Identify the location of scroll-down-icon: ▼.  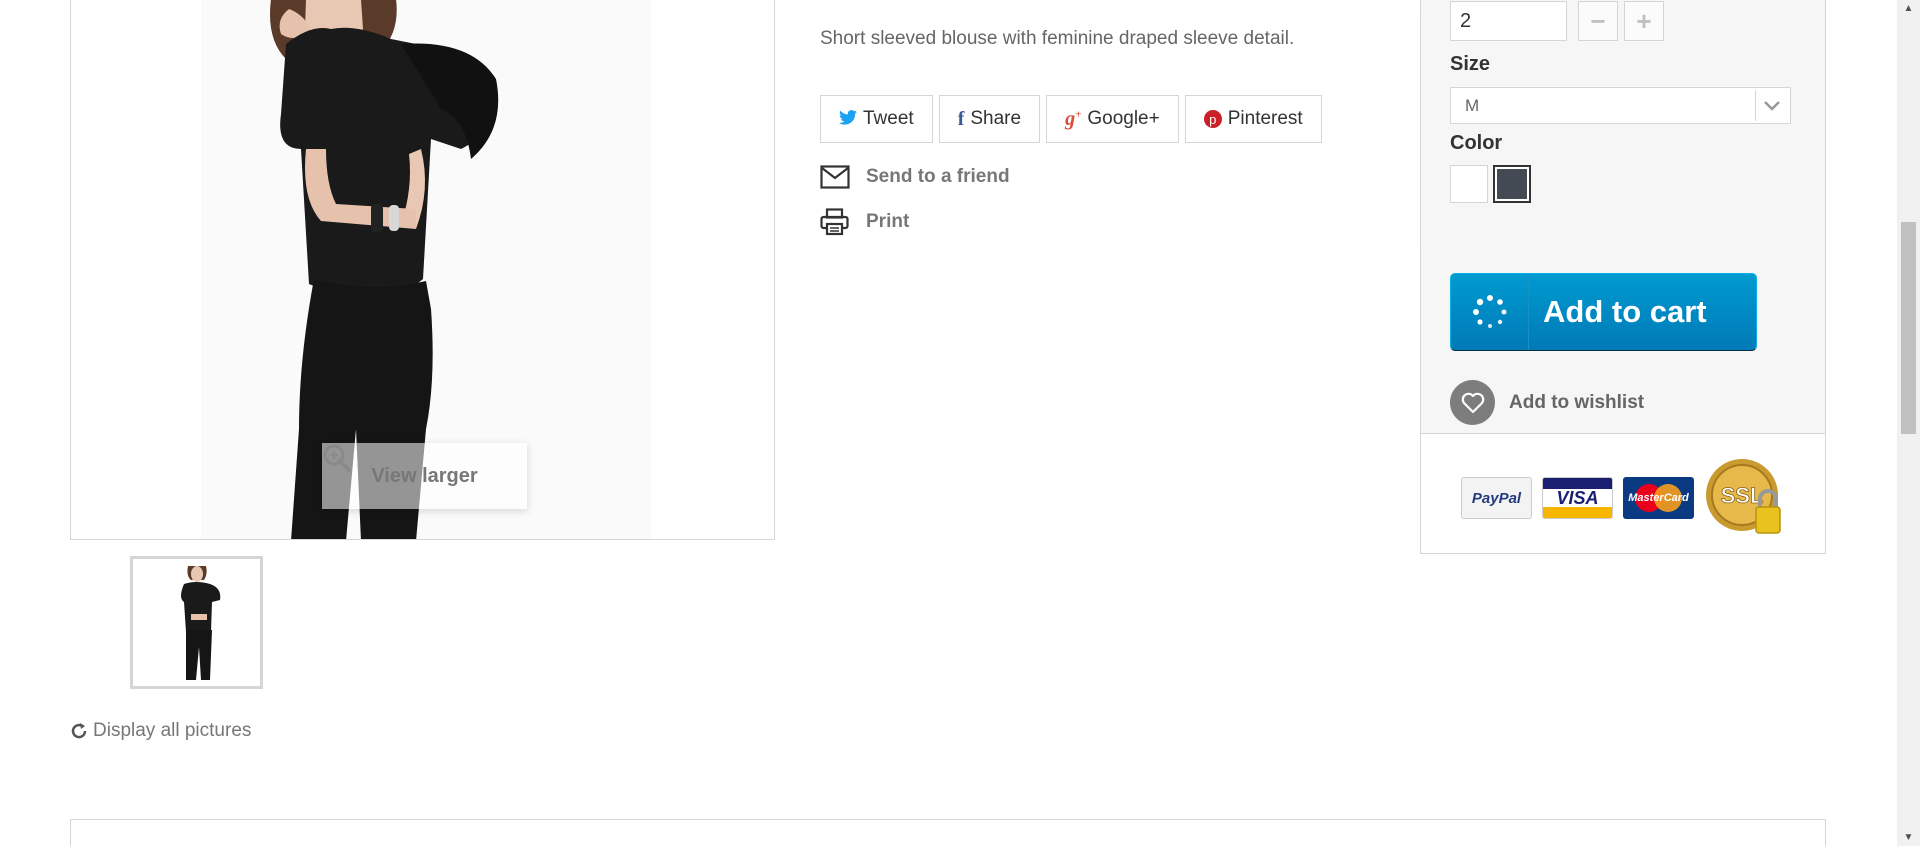
(1908, 837).